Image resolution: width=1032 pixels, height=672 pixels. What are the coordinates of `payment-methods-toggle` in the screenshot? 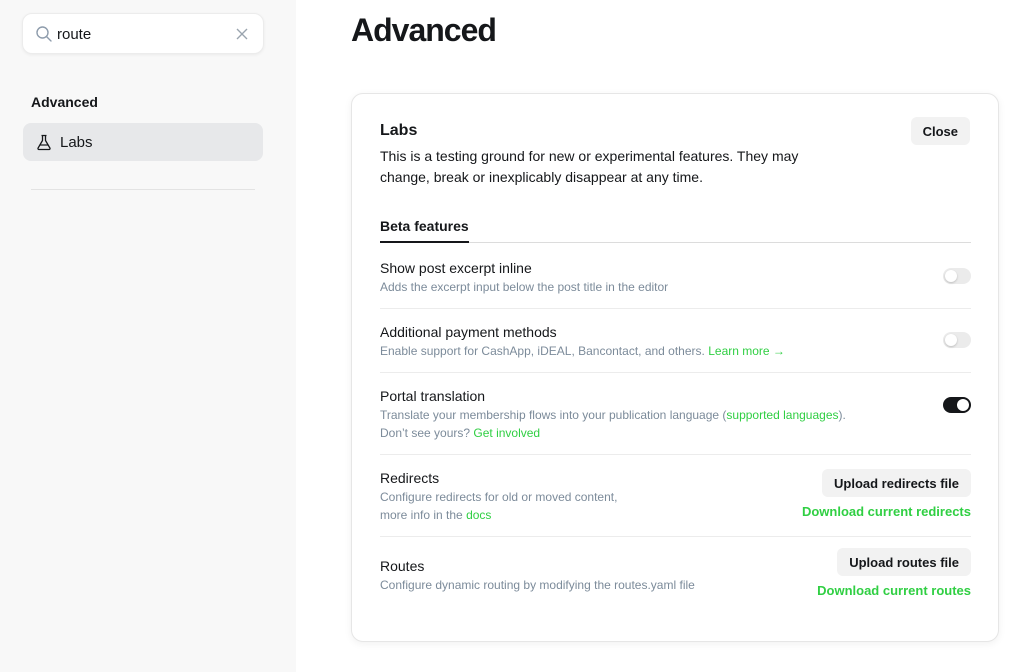 It's located at (957, 340).